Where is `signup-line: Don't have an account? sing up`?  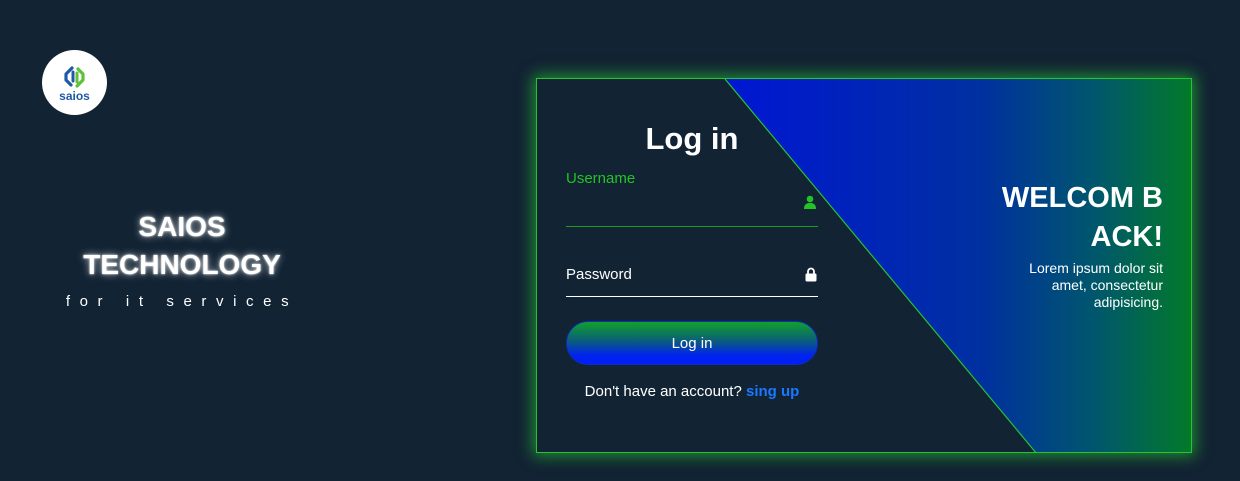 signup-line: Don't have an account? sing up is located at coordinates (692, 391).